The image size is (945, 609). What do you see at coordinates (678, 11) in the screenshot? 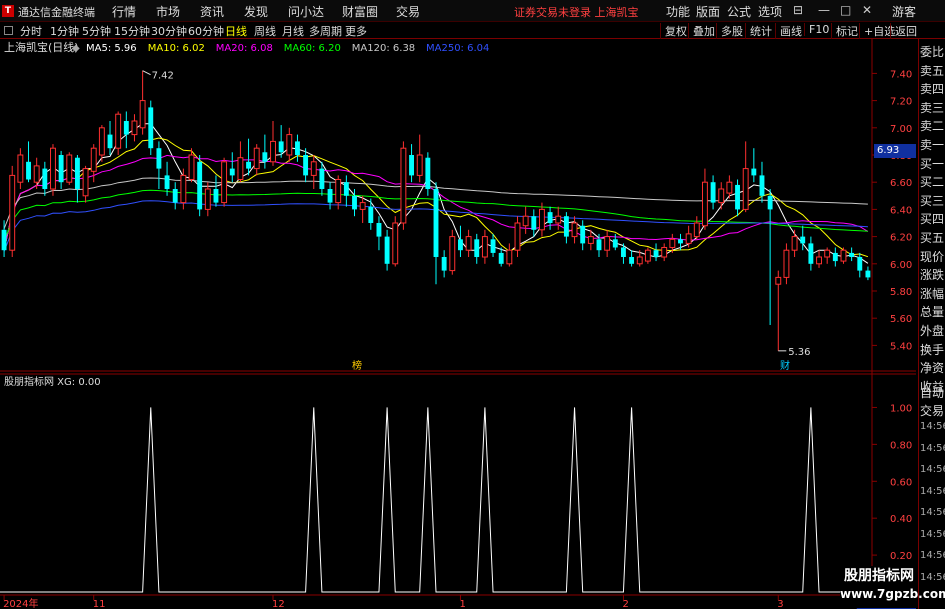
I see `menu-function: 功能` at bounding box center [678, 11].